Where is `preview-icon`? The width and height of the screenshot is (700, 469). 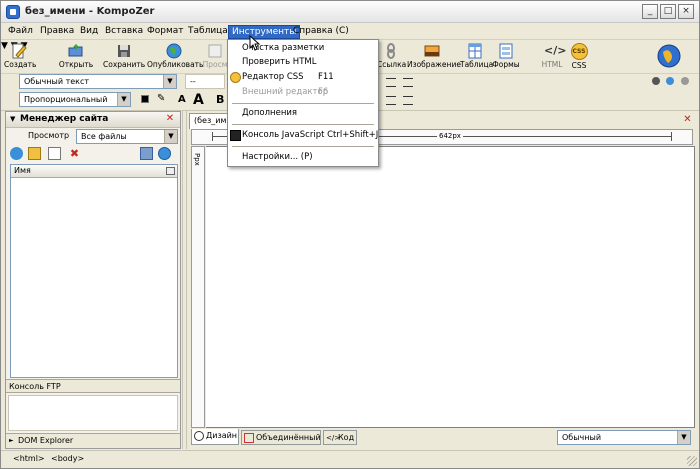 preview-icon is located at coordinates (215, 51).